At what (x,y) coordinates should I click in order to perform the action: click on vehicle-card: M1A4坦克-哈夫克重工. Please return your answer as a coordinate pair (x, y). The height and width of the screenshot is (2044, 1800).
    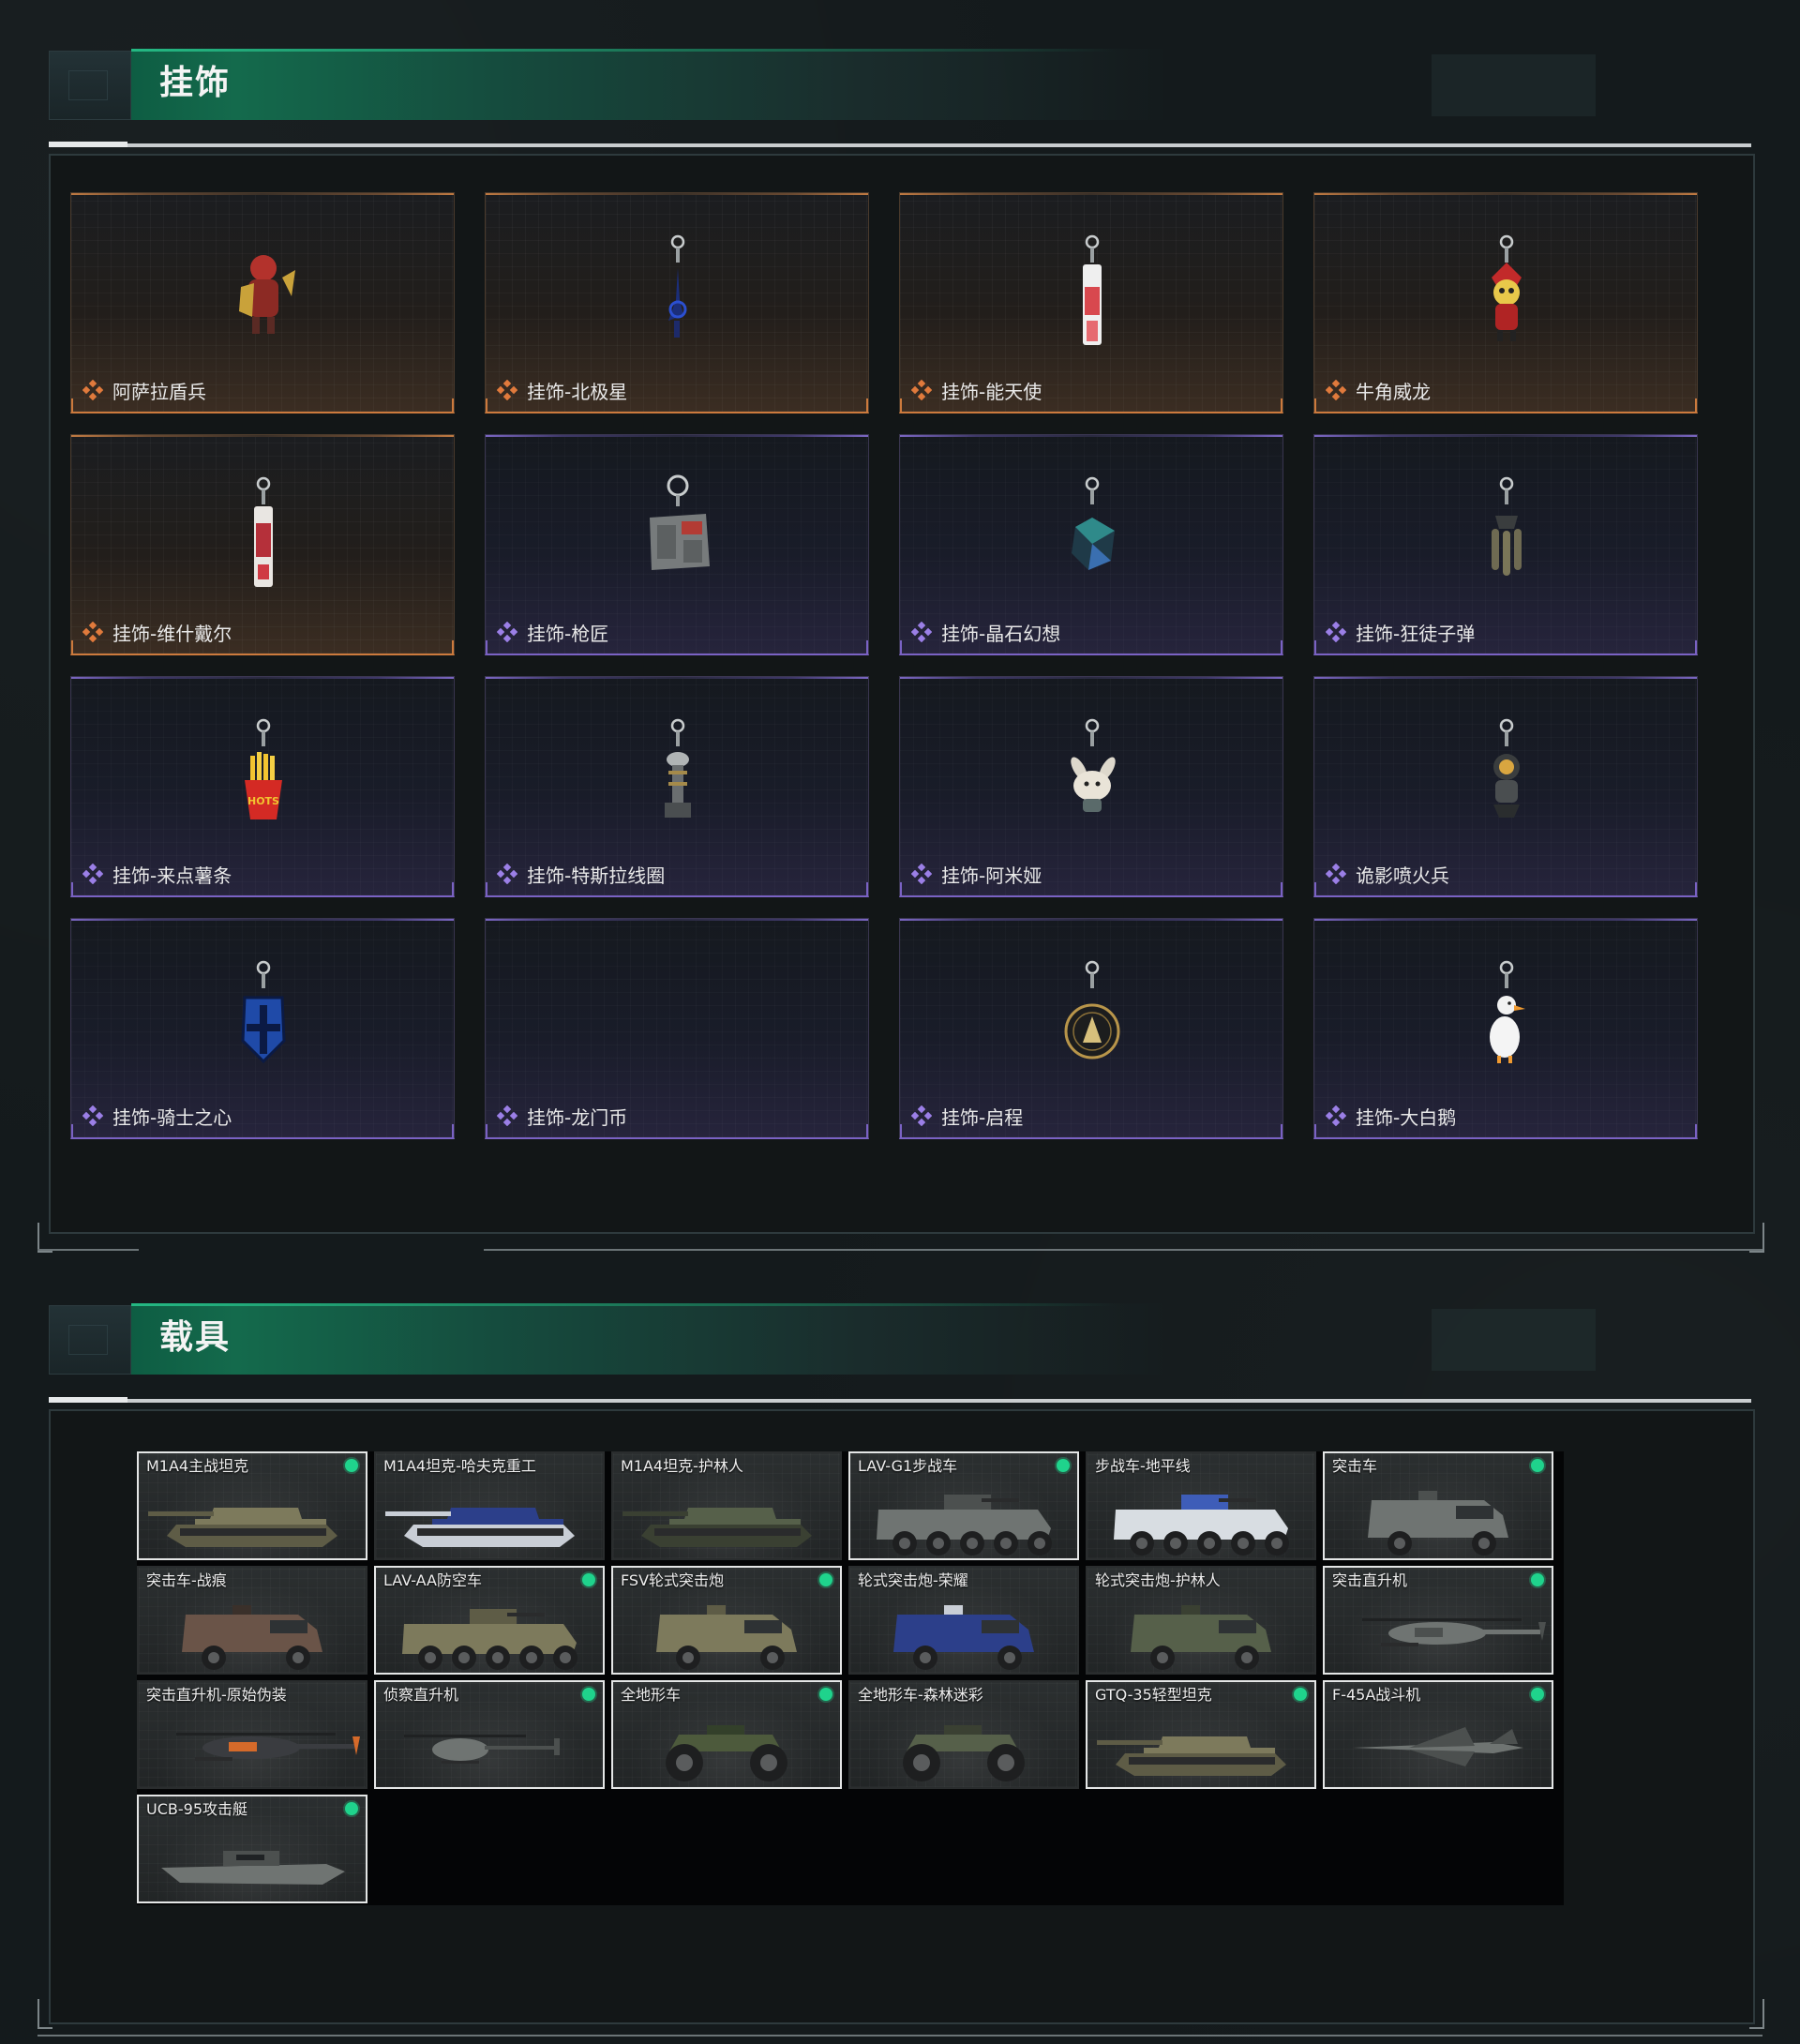
    Looking at the image, I should click on (489, 1506).